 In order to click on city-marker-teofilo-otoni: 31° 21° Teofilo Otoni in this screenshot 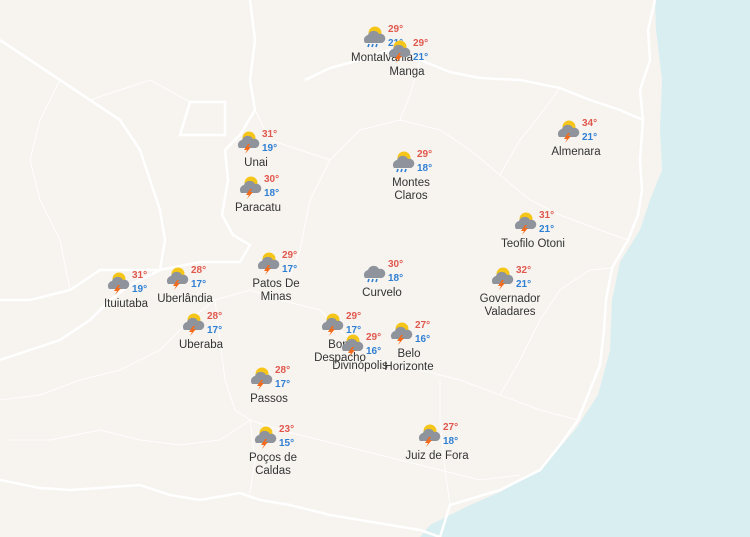, I will do `click(533, 230)`.